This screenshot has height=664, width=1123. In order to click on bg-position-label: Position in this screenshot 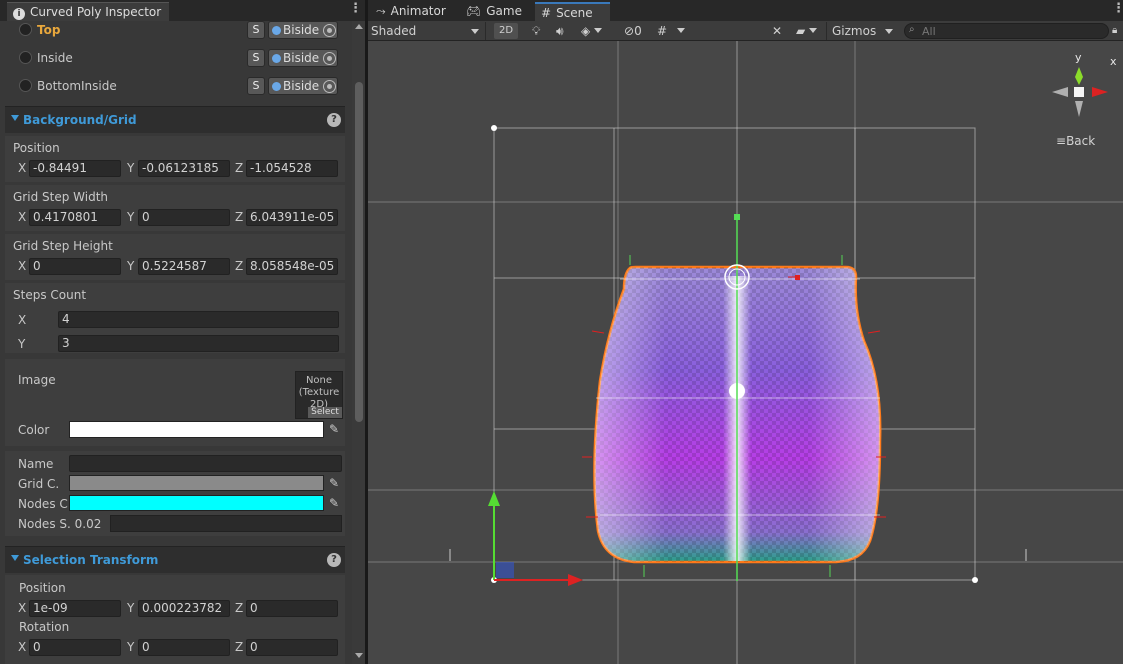, I will do `click(36, 148)`.